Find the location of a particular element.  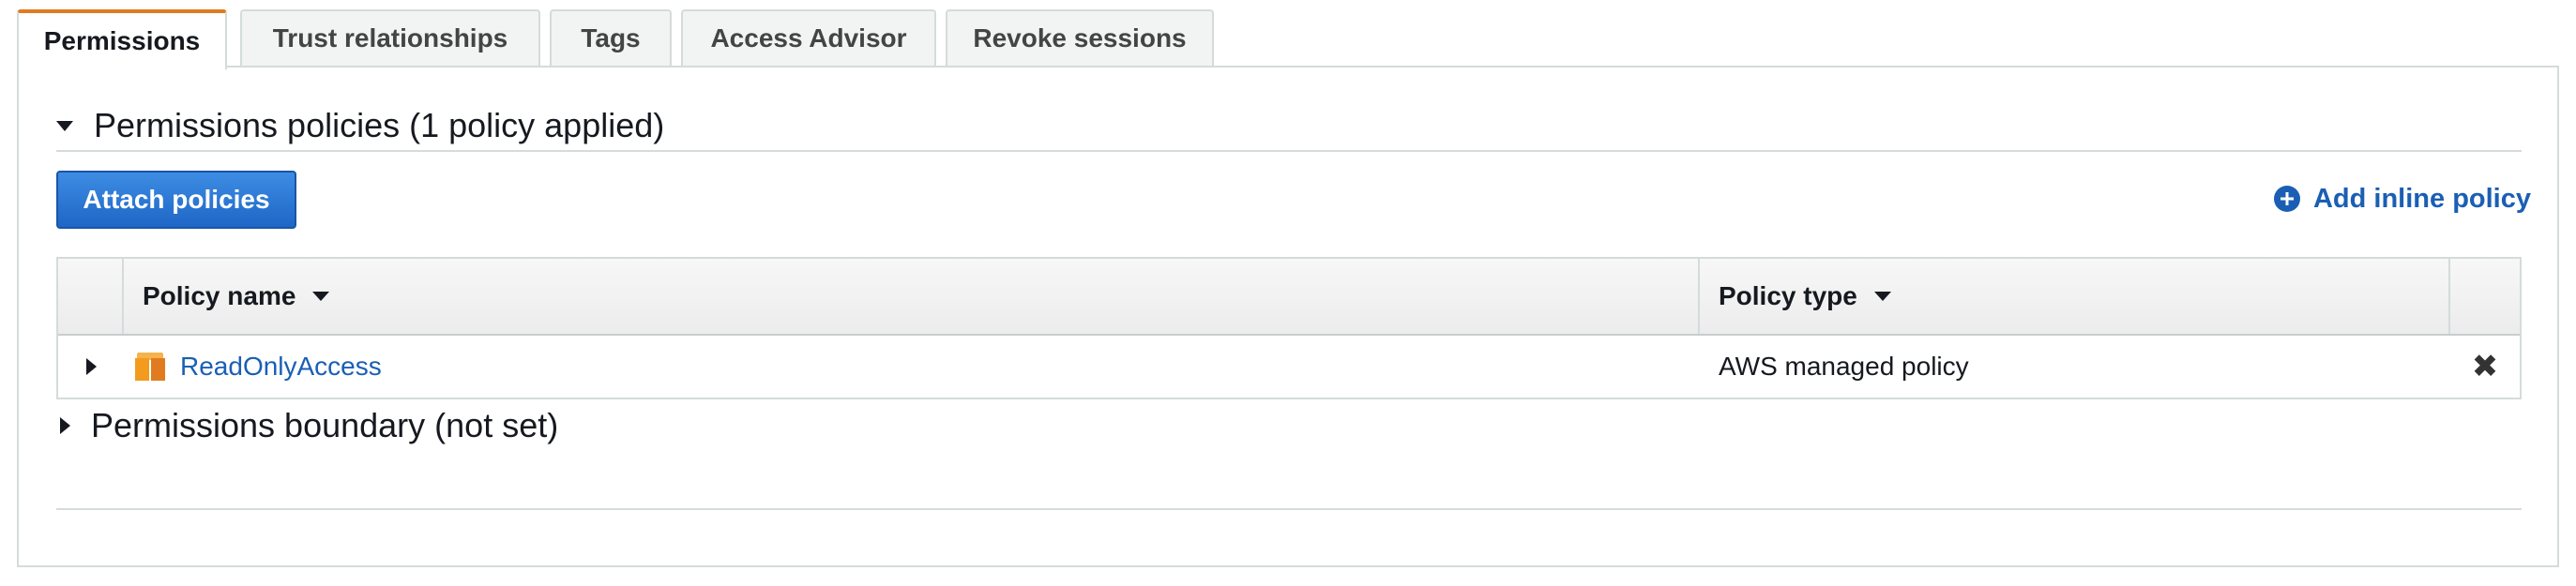

row-expand-toggle is located at coordinates (91, 366).